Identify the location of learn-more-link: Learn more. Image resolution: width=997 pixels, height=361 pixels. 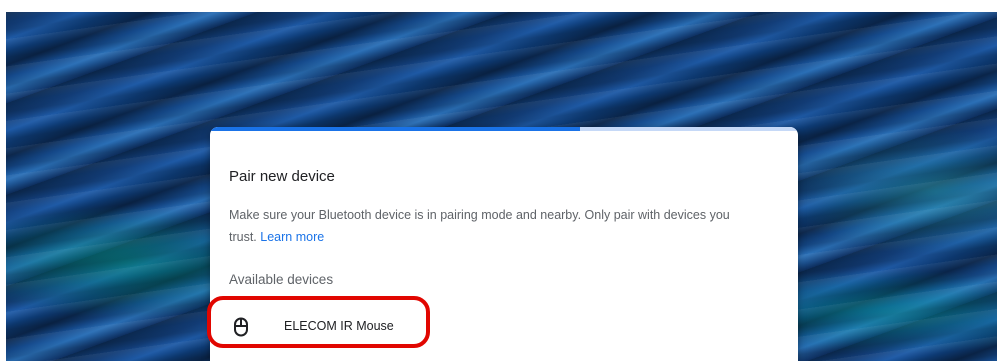
(292, 237).